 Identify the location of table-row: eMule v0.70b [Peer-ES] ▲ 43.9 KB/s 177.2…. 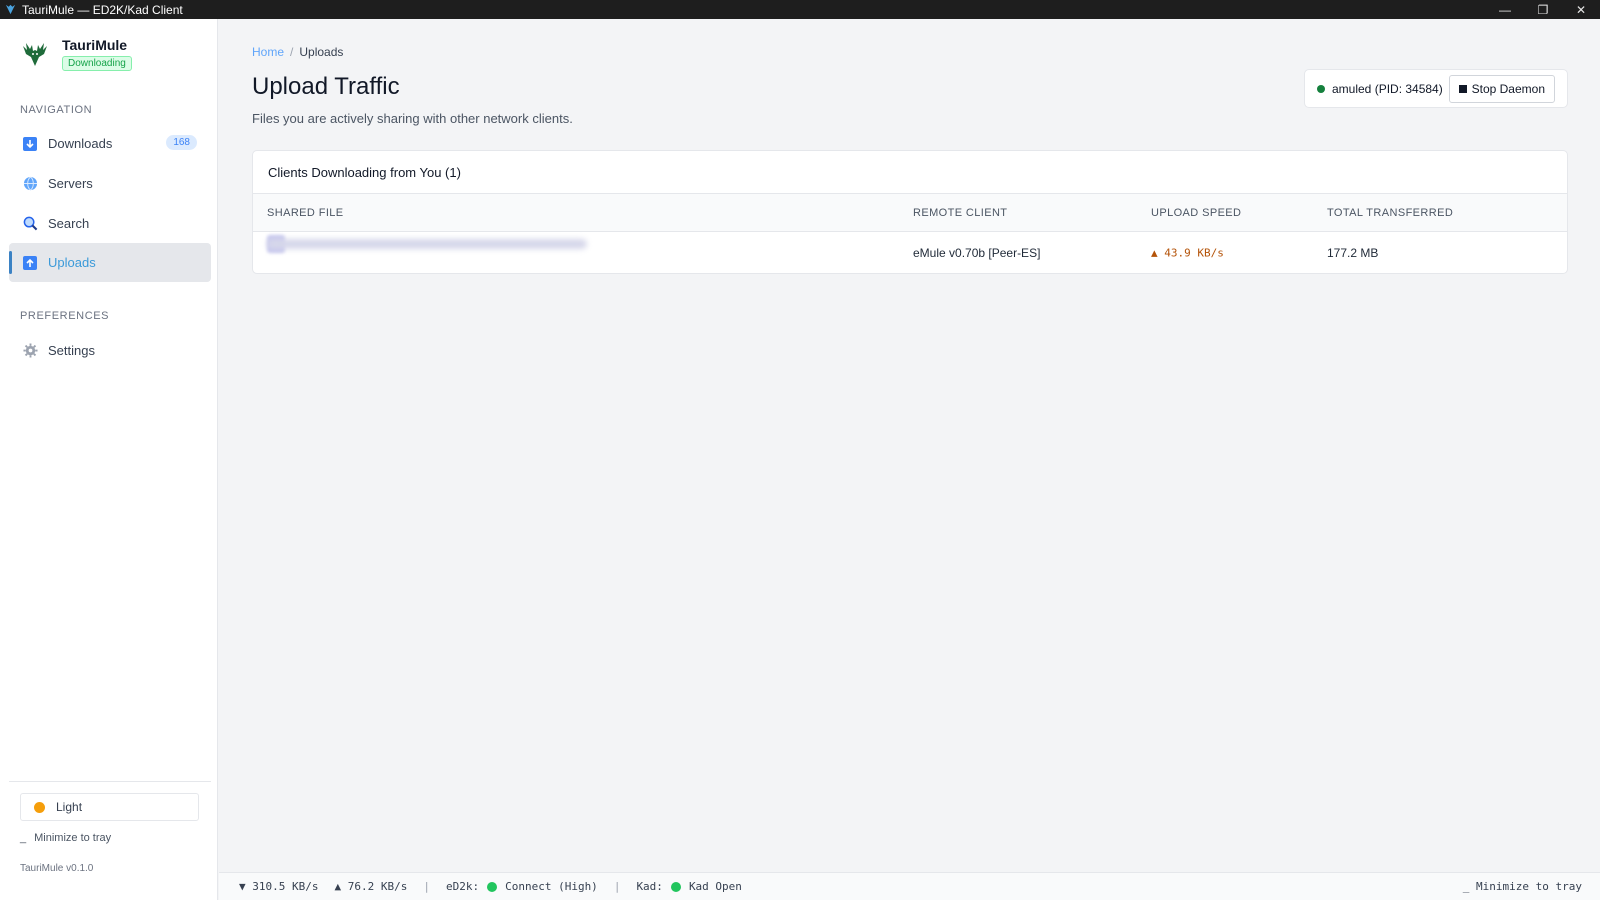
(910, 252).